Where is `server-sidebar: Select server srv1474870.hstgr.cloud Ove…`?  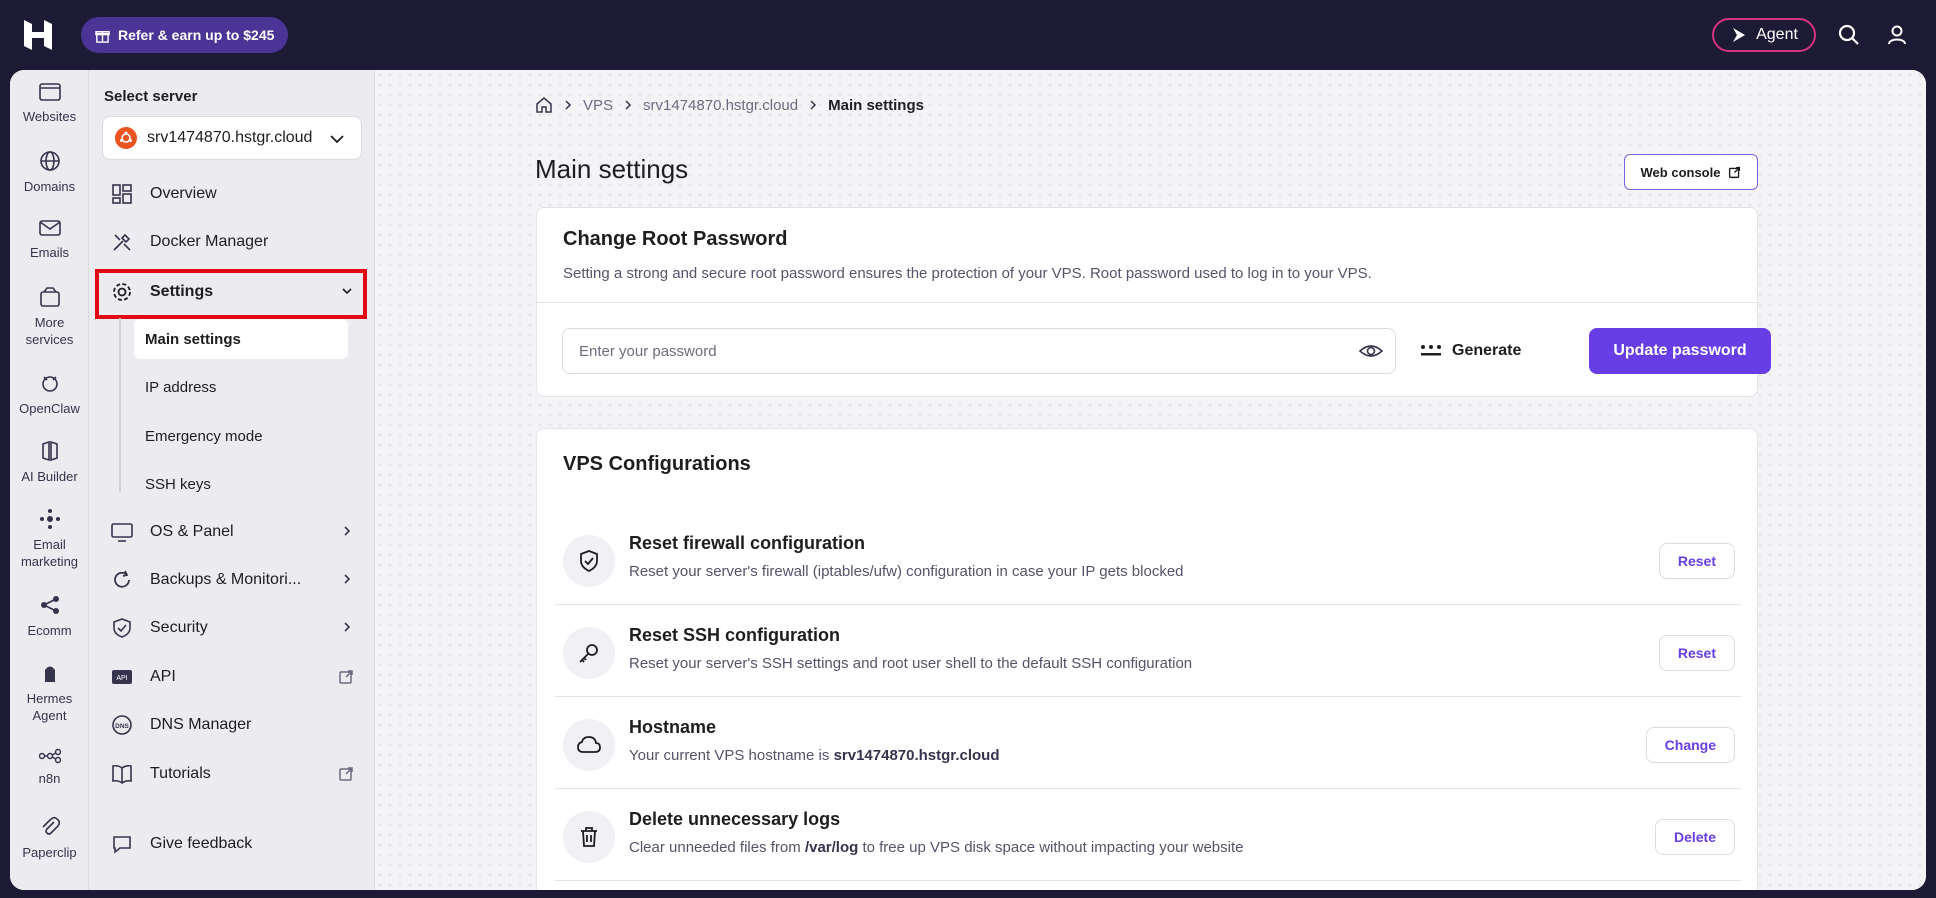 server-sidebar: Select server srv1474870.hstgr.cloud Ove… is located at coordinates (232, 480).